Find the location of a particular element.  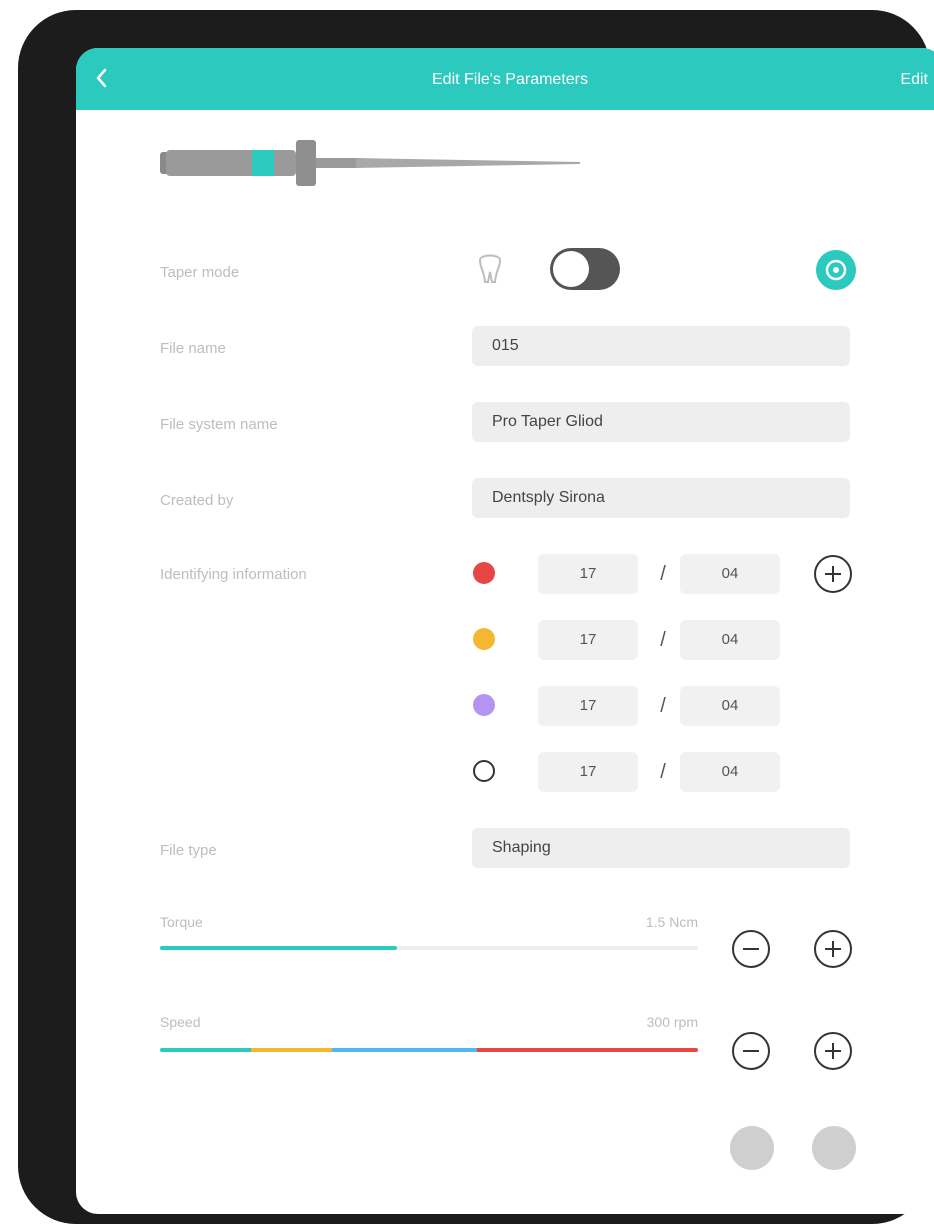

size-field-1: 17 is located at coordinates (588, 574).